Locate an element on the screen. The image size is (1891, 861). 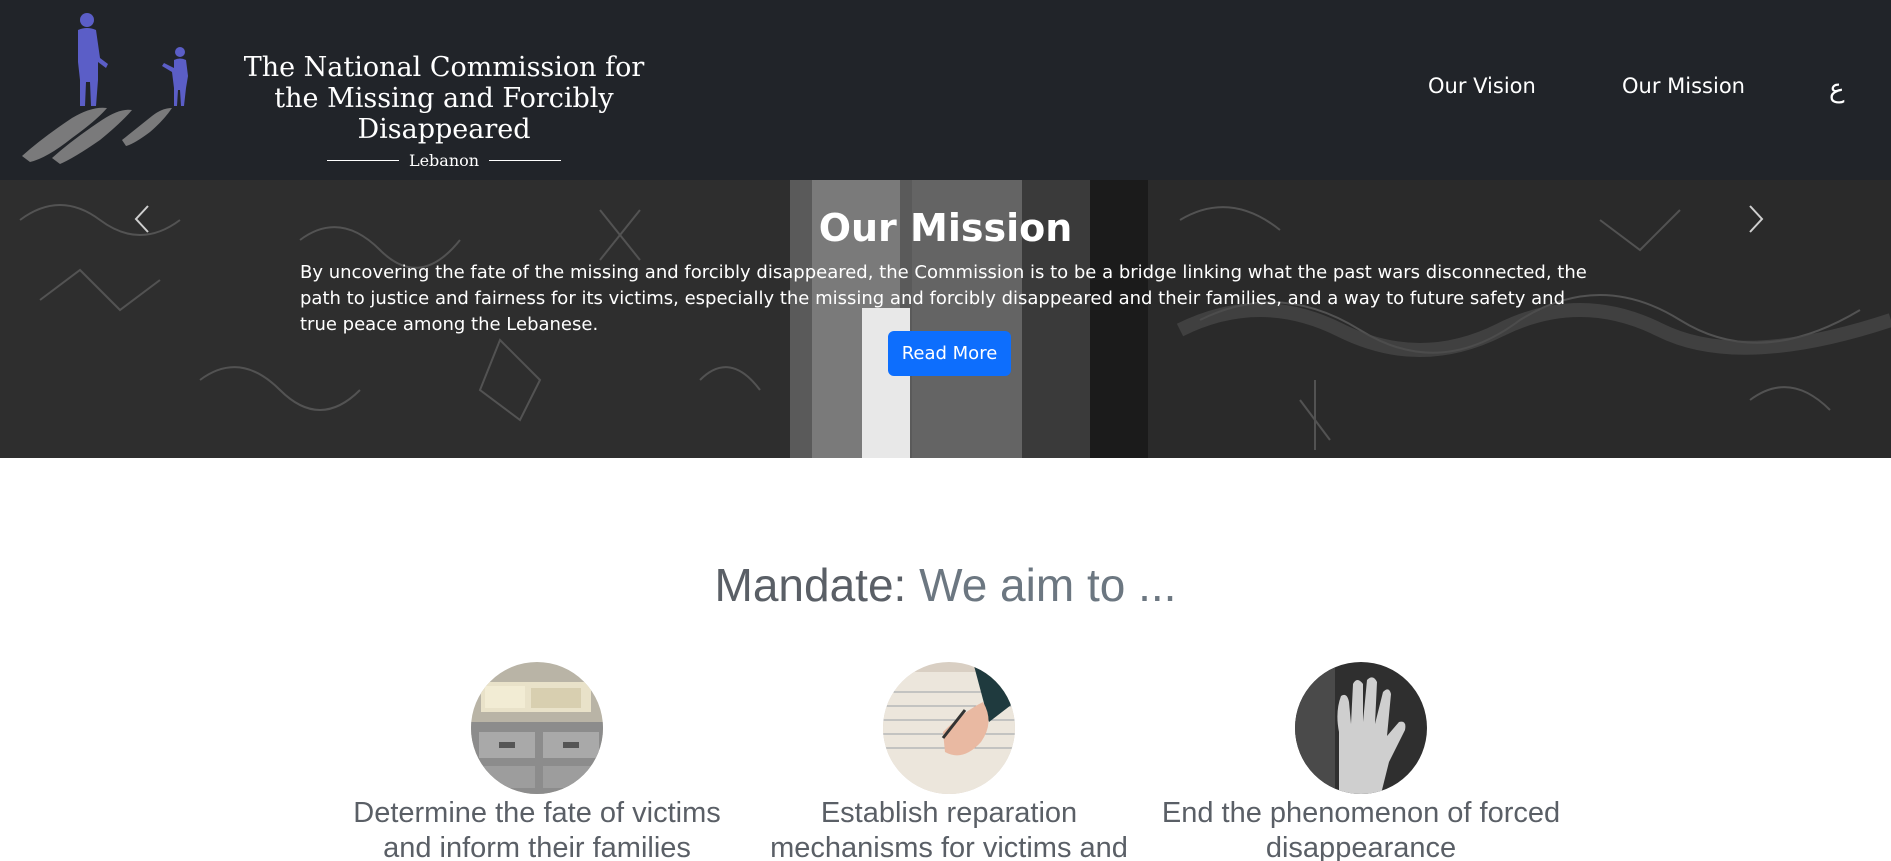
nav-our-mission: Our Mission is located at coordinates (1683, 86).